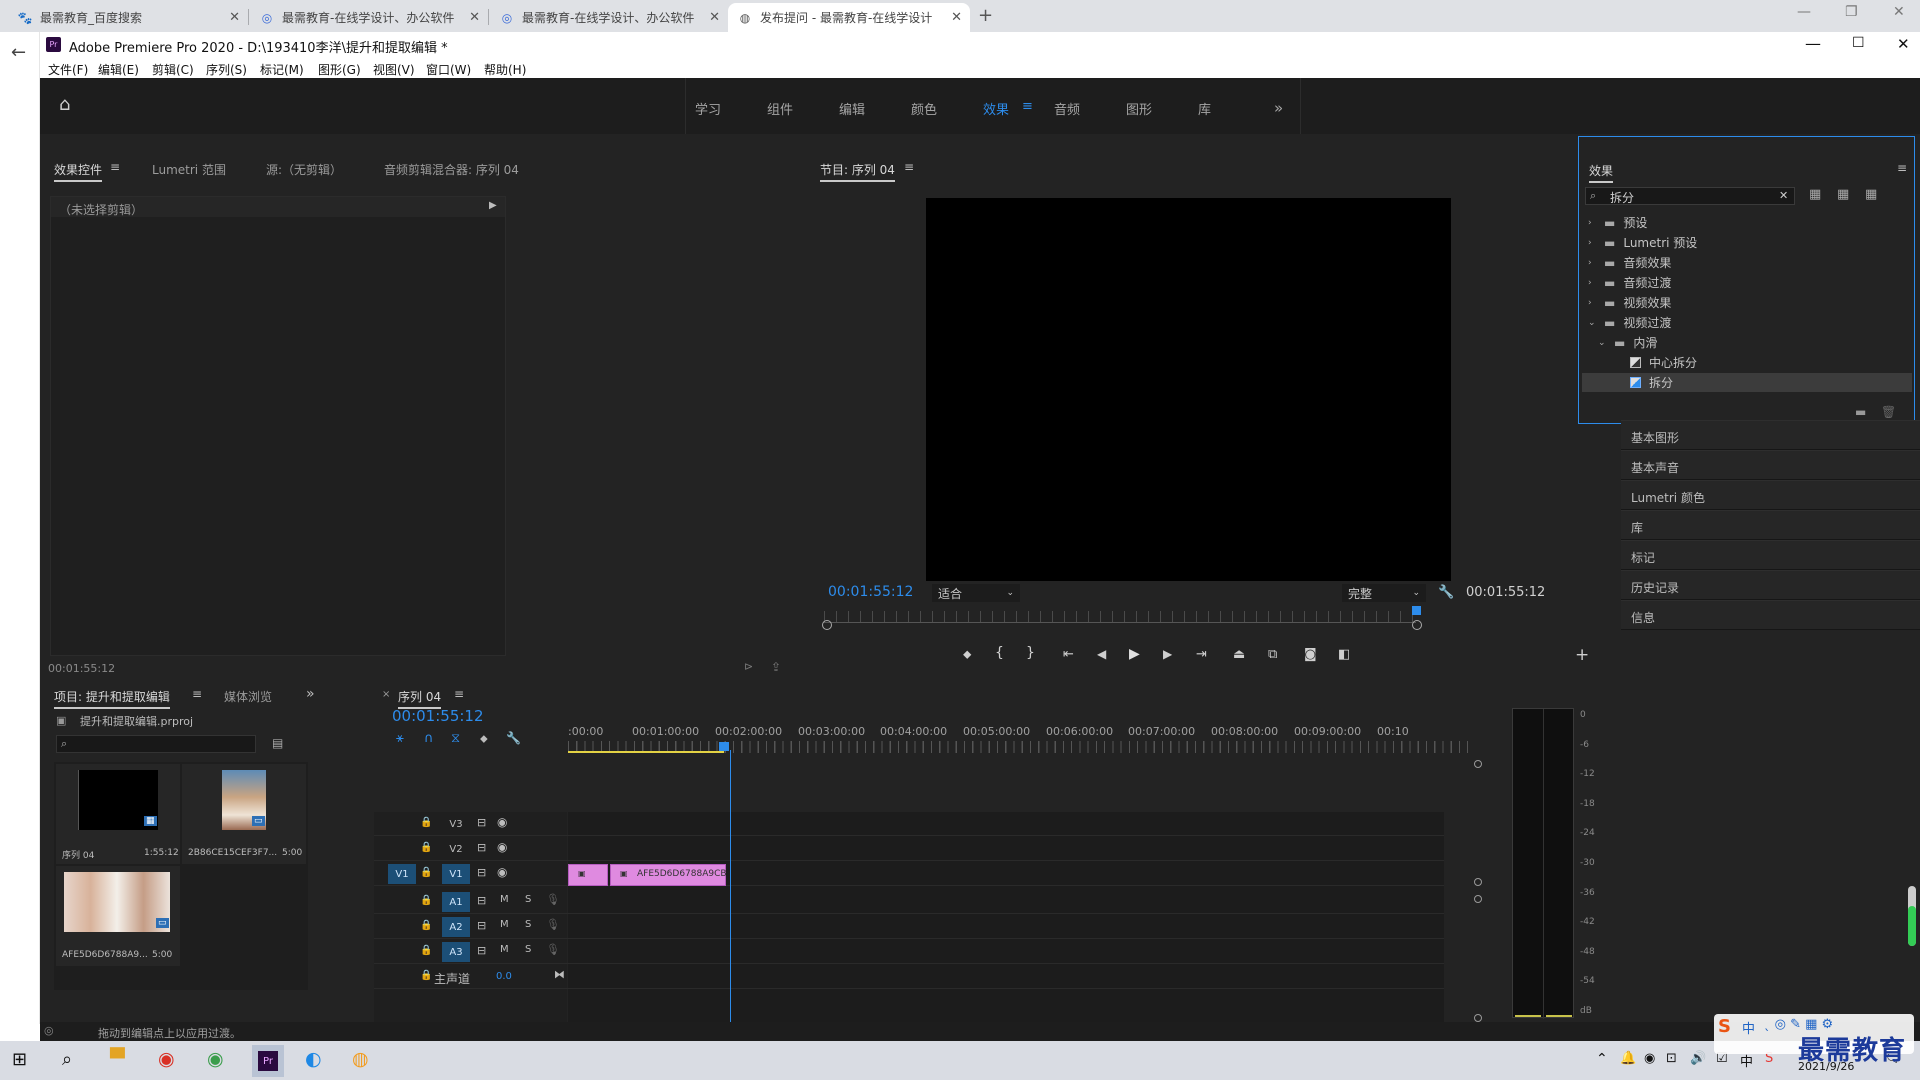  I want to click on tab-media-browser: 媒体浏览, so click(248, 696).